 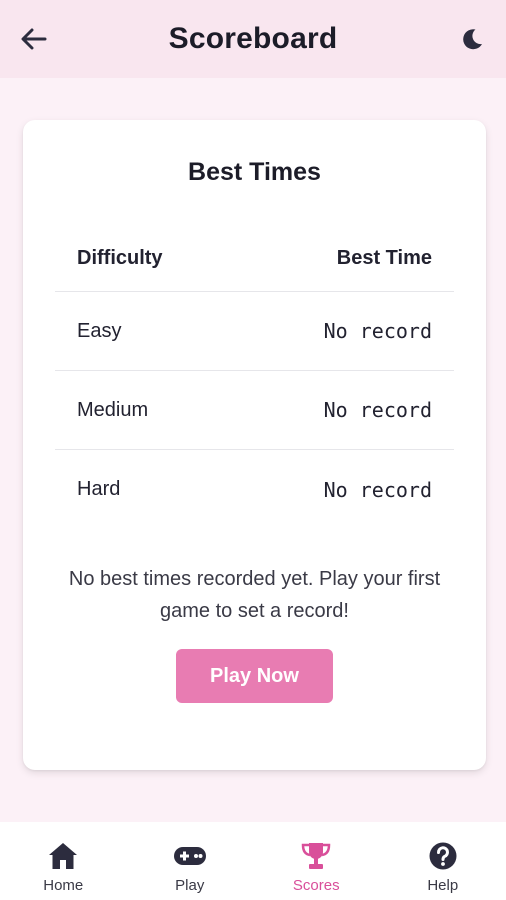 What do you see at coordinates (254, 331) in the screenshot?
I see `table-row: Easy No record` at bounding box center [254, 331].